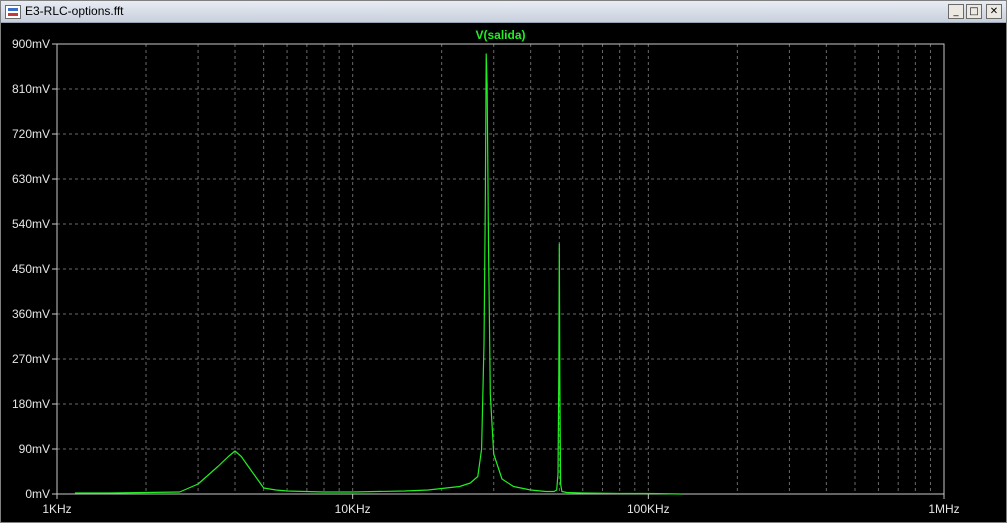 This screenshot has height=523, width=1007. What do you see at coordinates (956, 11) in the screenshot?
I see `minimize-button: _` at bounding box center [956, 11].